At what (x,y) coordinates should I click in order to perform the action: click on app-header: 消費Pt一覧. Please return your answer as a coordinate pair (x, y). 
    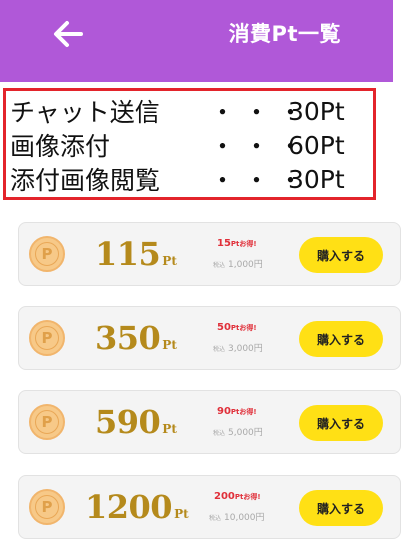
    Looking at the image, I should click on (196, 41).